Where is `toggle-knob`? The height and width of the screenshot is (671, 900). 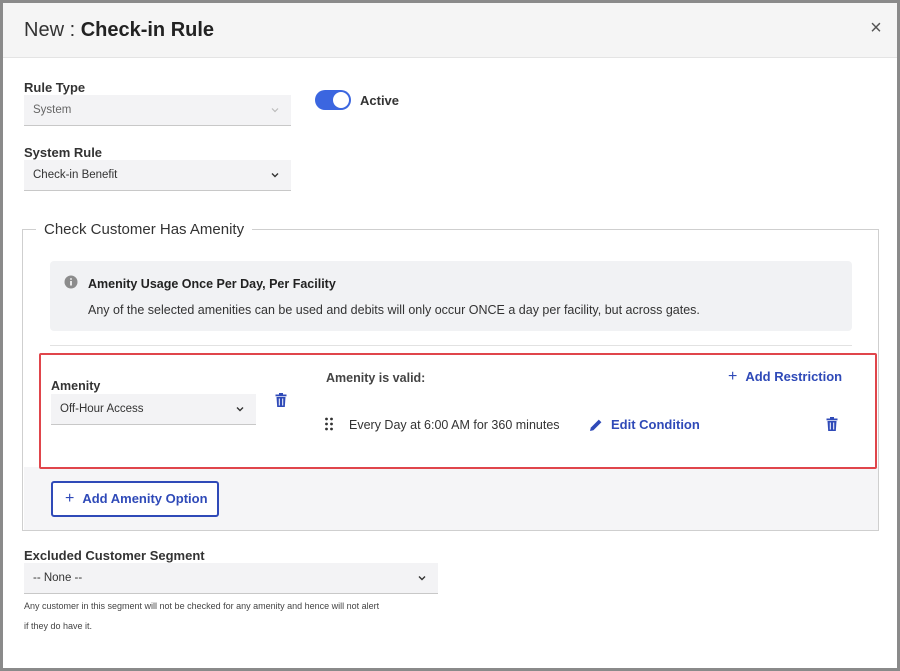
toggle-knob is located at coordinates (341, 100).